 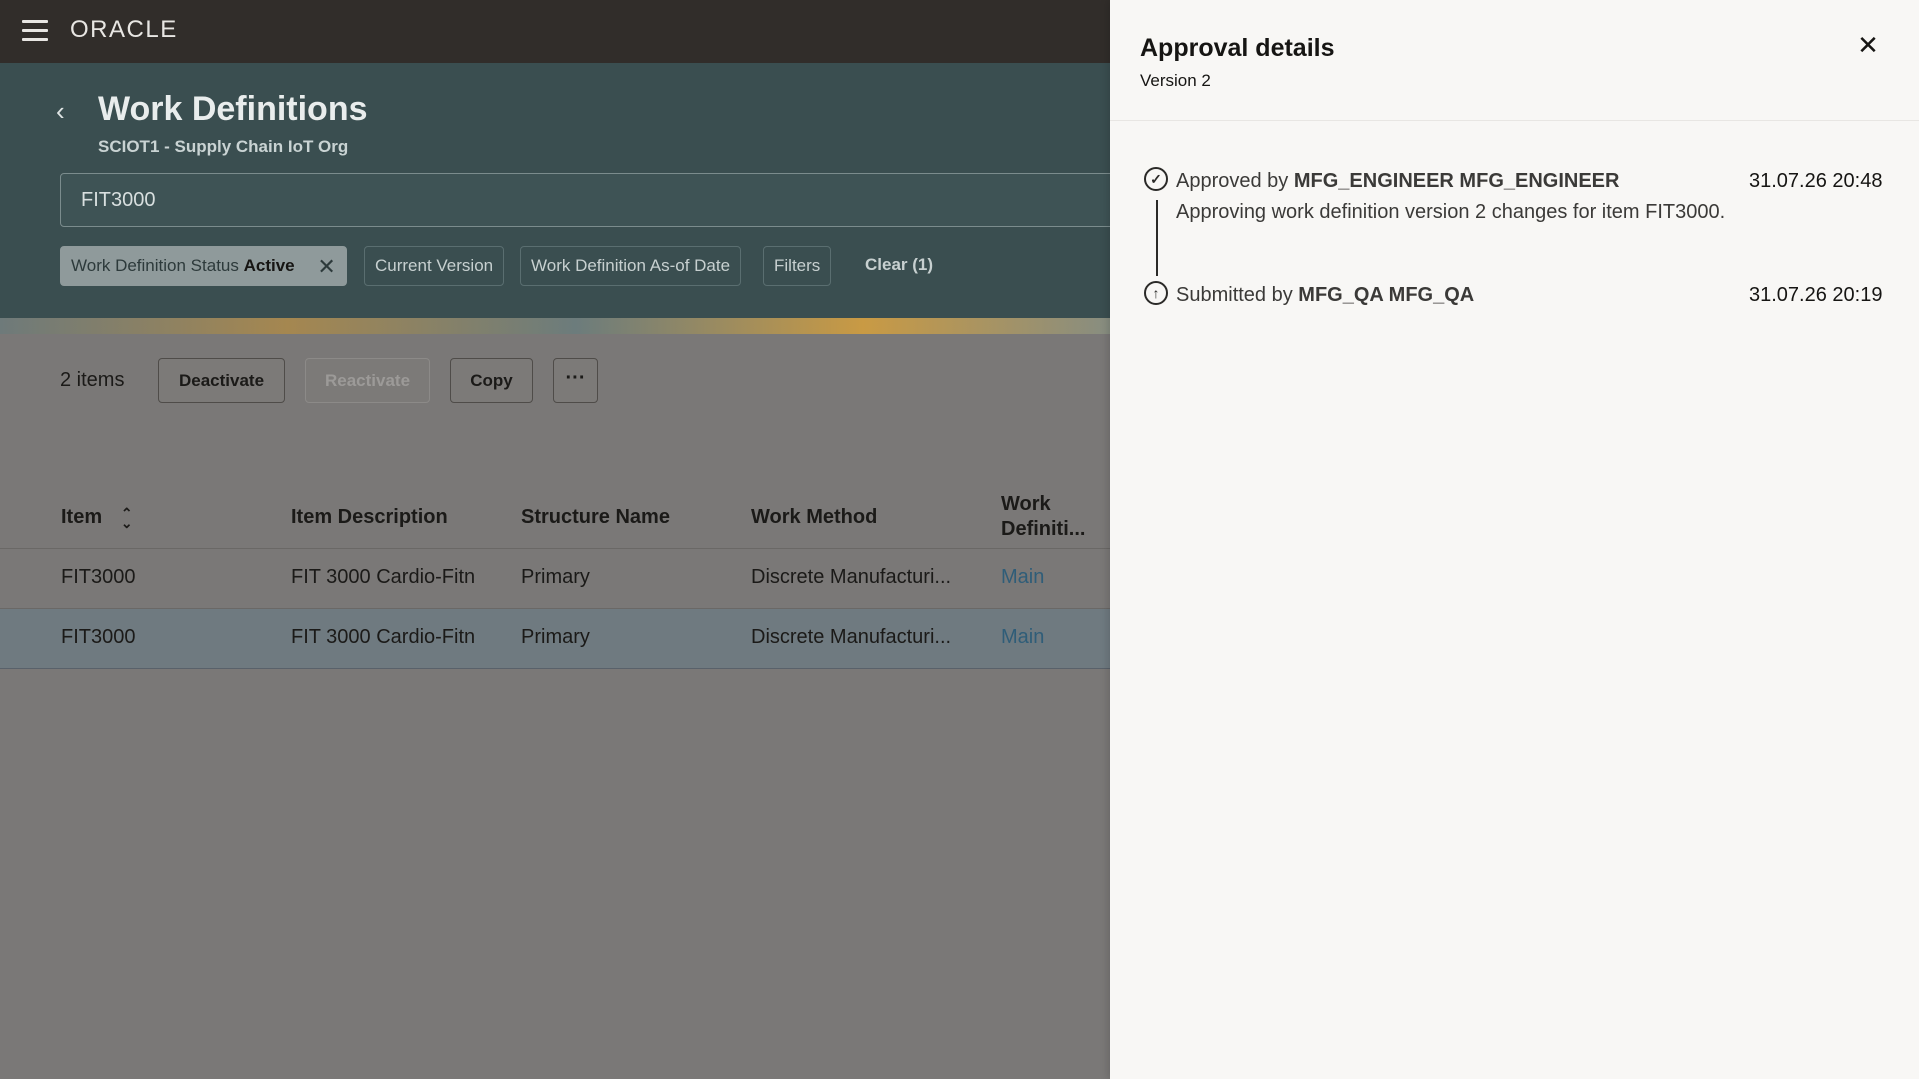 What do you see at coordinates (223, 146) in the screenshot?
I see `page-subtitle: SCIOT1 - Supply Chain IoT Org` at bounding box center [223, 146].